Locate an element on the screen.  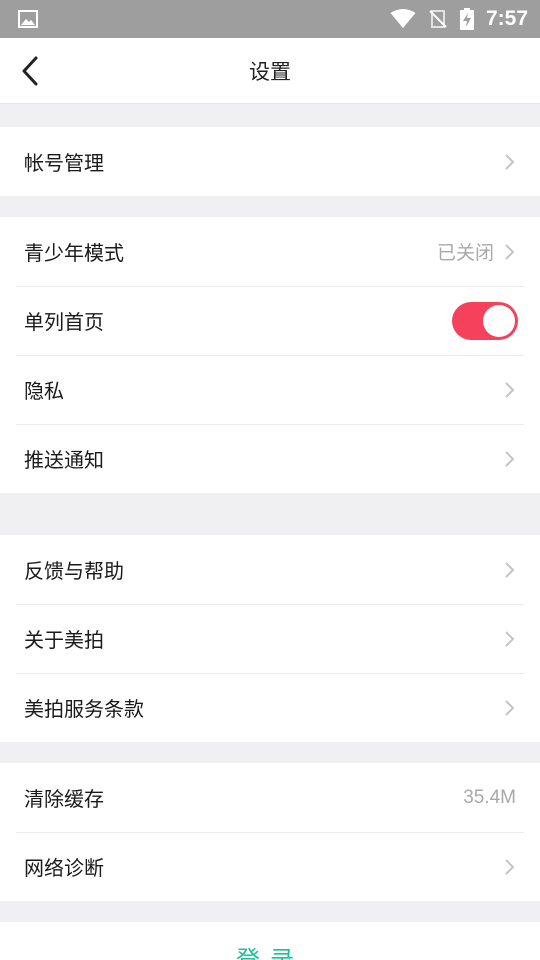
page-title: 设置 is located at coordinates (270, 71).